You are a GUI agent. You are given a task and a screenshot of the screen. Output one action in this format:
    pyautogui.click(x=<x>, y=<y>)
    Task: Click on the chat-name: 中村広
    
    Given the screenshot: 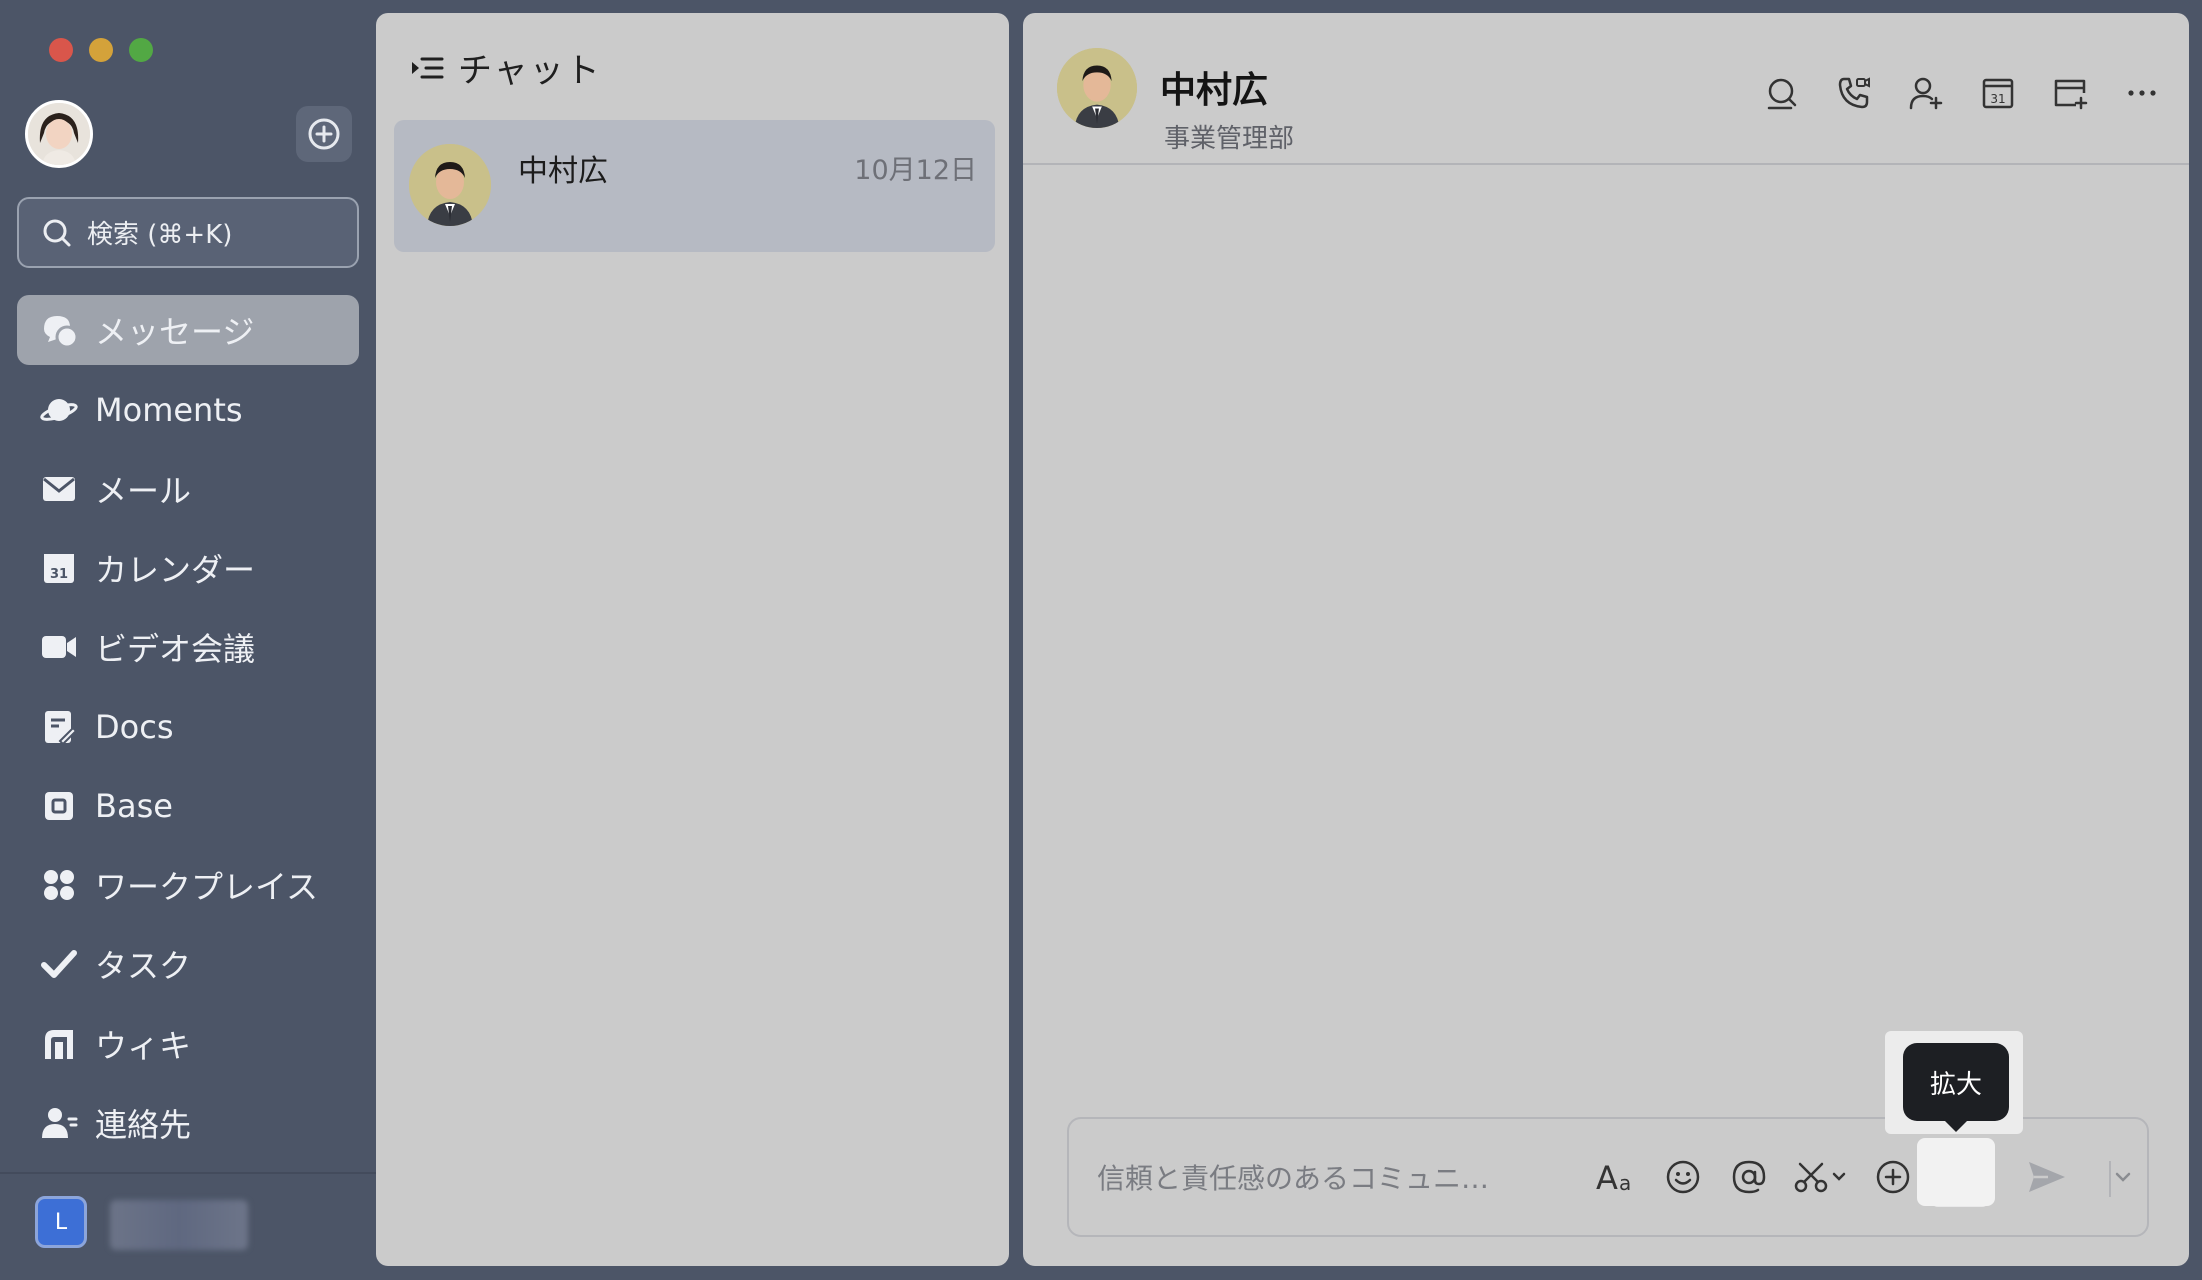 What is the action you would take?
    pyautogui.click(x=563, y=171)
    